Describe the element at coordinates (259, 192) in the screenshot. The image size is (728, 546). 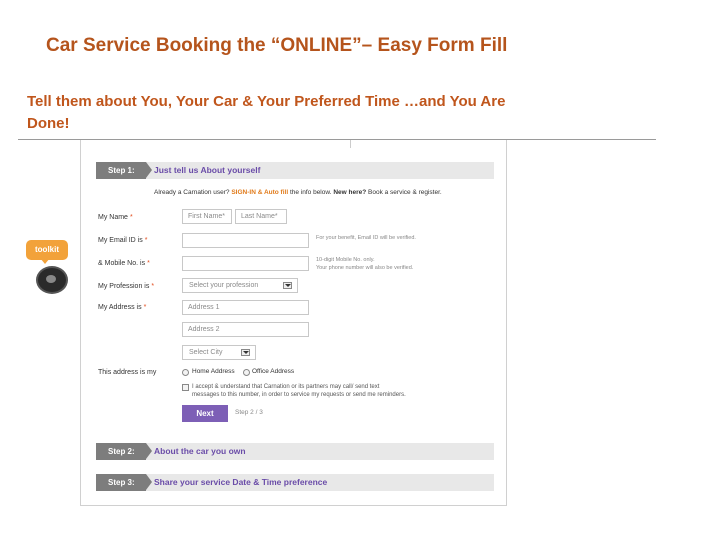
I see `signin-autofill-link: SIGN-IN & Auto fill` at that location.